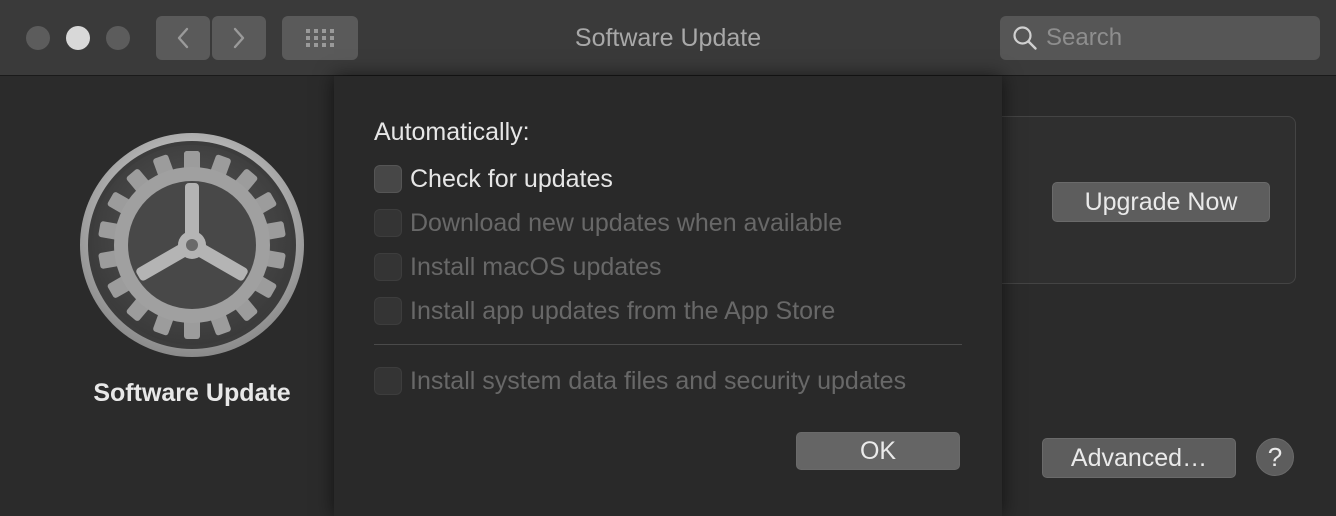  What do you see at coordinates (668, 344) in the screenshot?
I see `divider` at bounding box center [668, 344].